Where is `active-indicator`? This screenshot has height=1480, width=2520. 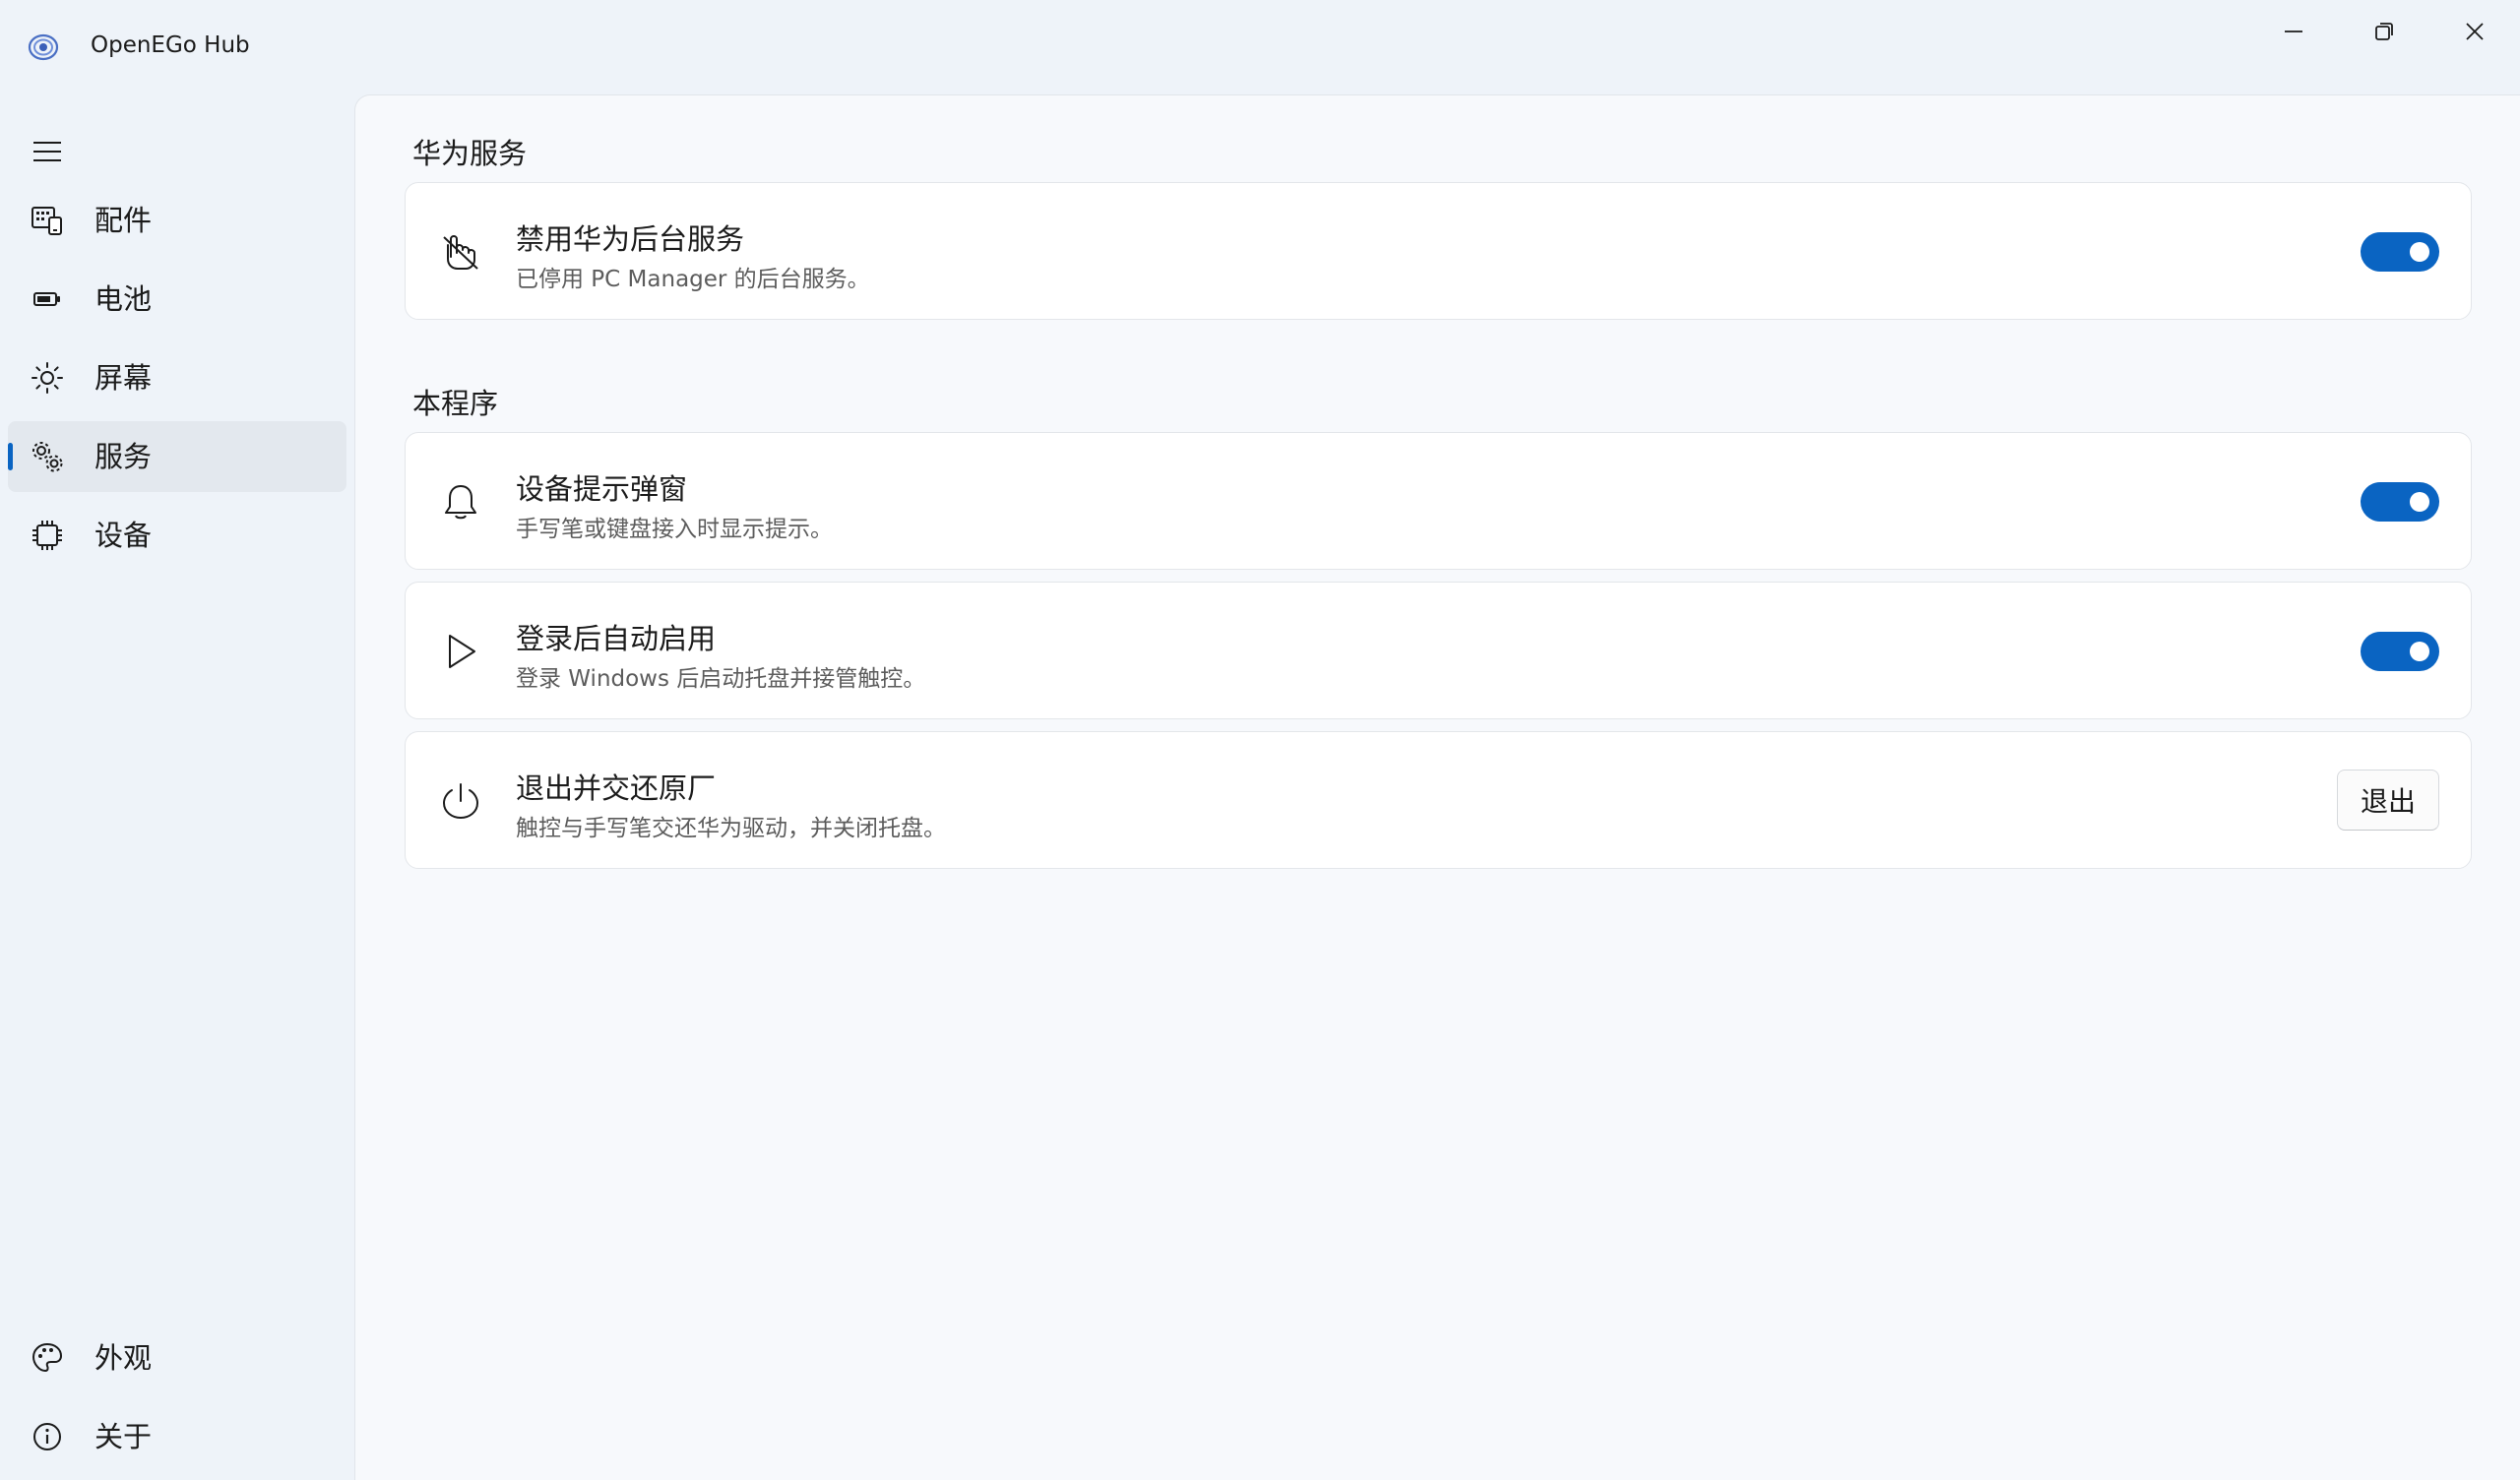
active-indicator is located at coordinates (10, 457).